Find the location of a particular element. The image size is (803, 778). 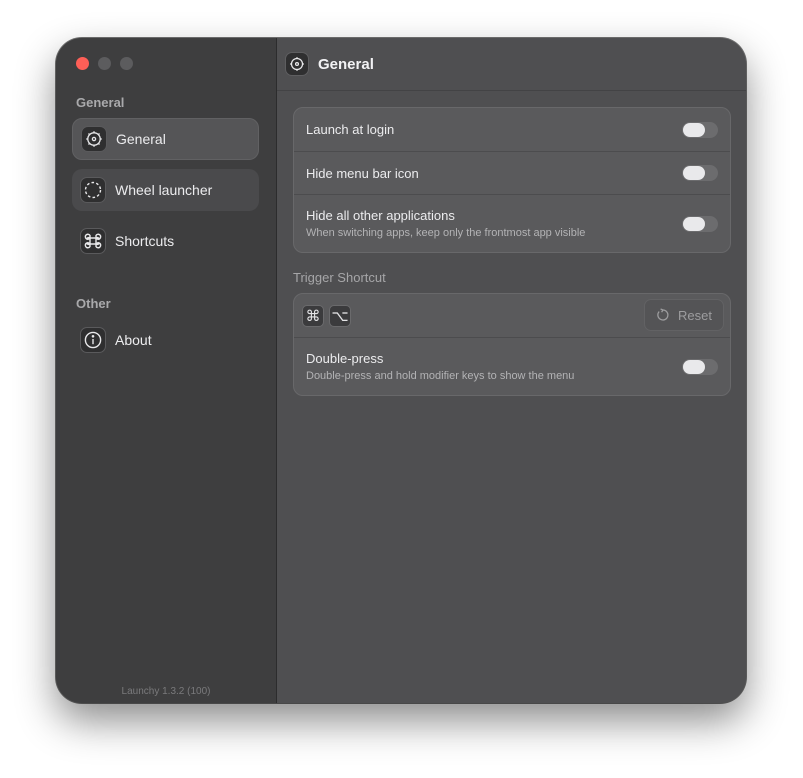

sidebar-item-label: Wheel launcher is located at coordinates (164, 190).